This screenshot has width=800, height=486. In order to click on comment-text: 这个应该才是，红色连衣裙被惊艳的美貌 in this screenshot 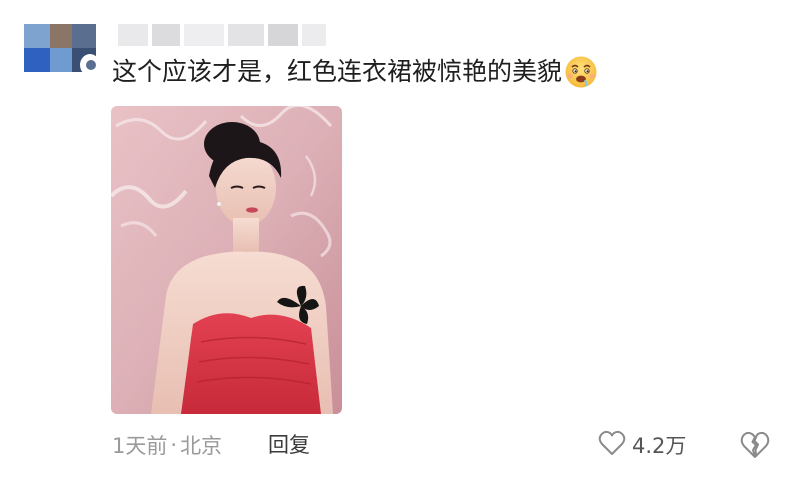, I will do `click(355, 72)`.